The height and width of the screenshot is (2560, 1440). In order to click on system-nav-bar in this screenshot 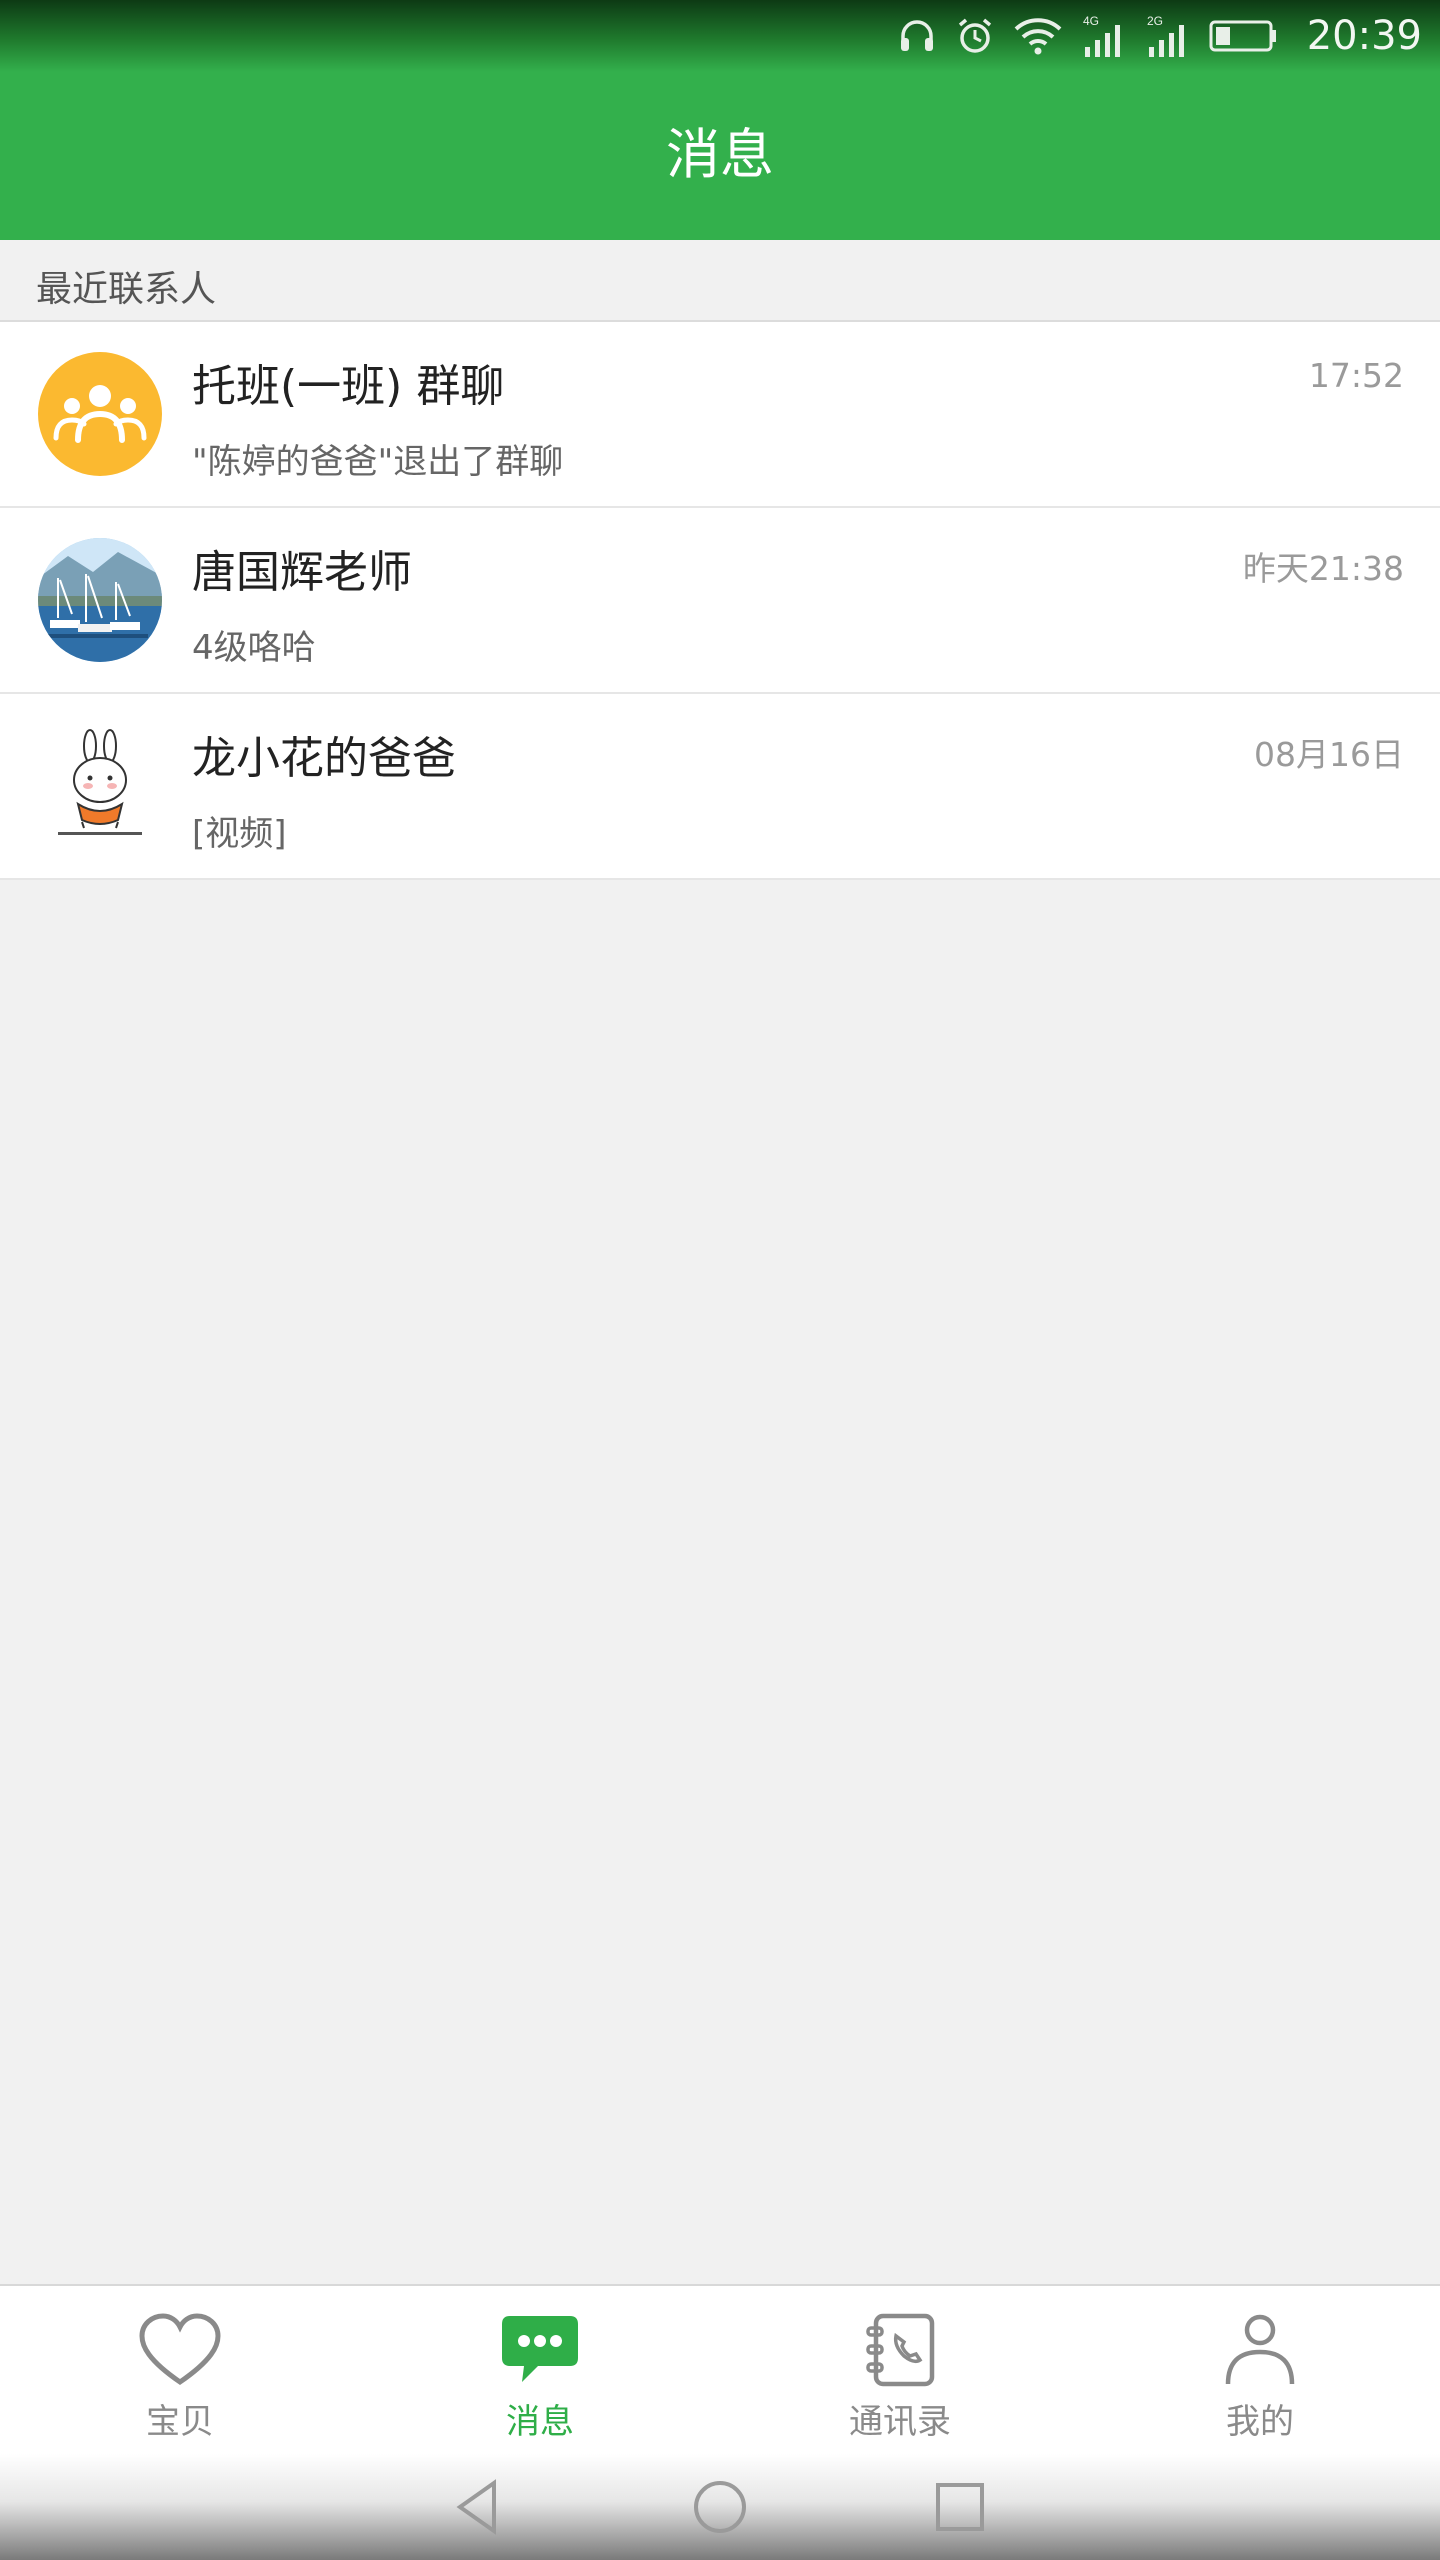, I will do `click(720, 2507)`.